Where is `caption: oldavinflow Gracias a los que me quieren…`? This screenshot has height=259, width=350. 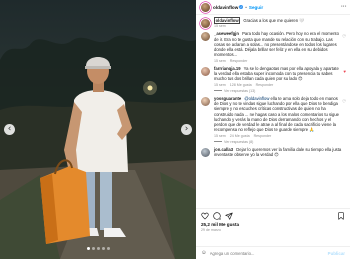 caption: oldavinflow Gracias a los que me quieren… is located at coordinates (273, 23).